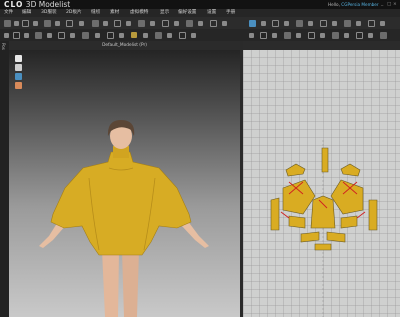  I want to click on menu-manual: 手册, so click(230, 13).